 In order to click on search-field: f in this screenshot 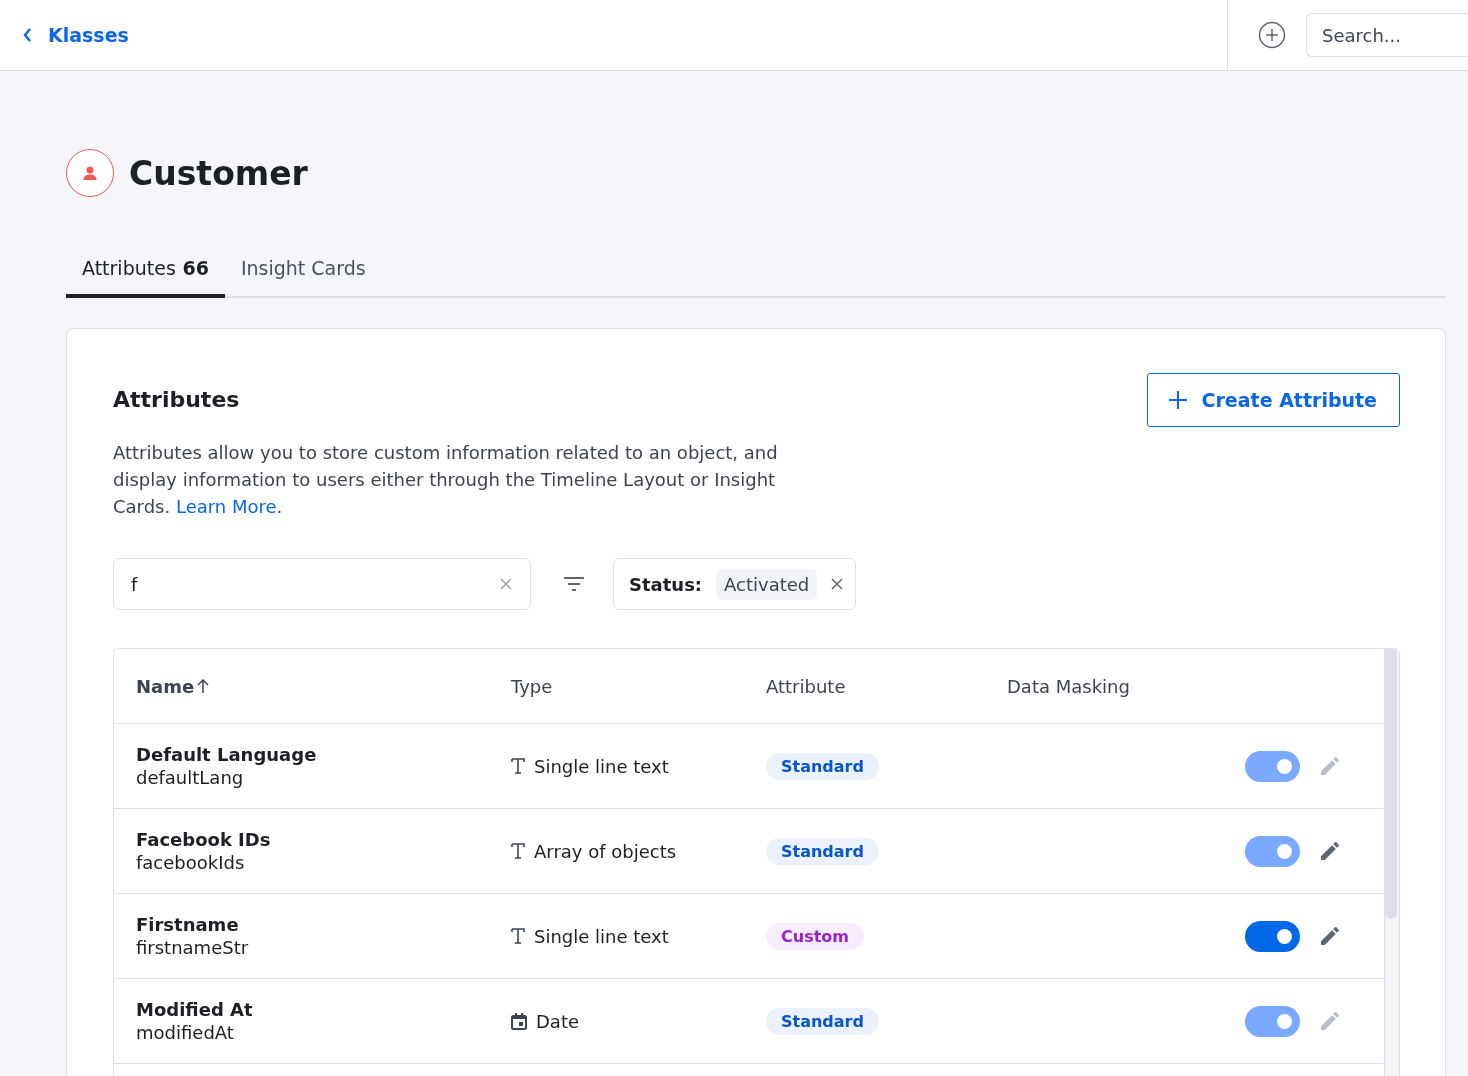, I will do `click(322, 584)`.